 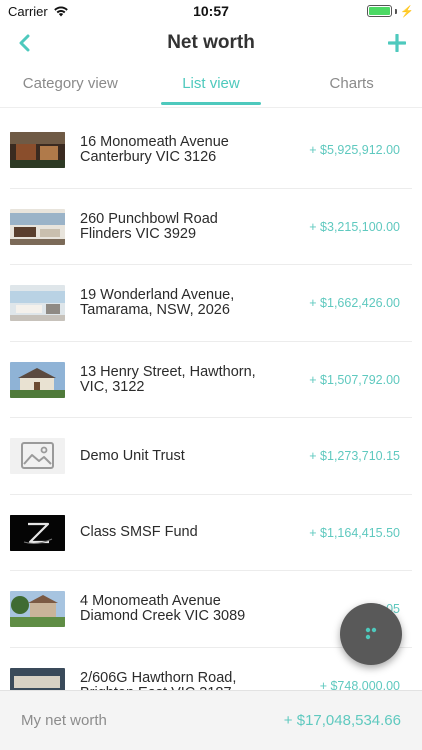 I want to click on asset-value: + $5,925,912.00, so click(x=354, y=150).